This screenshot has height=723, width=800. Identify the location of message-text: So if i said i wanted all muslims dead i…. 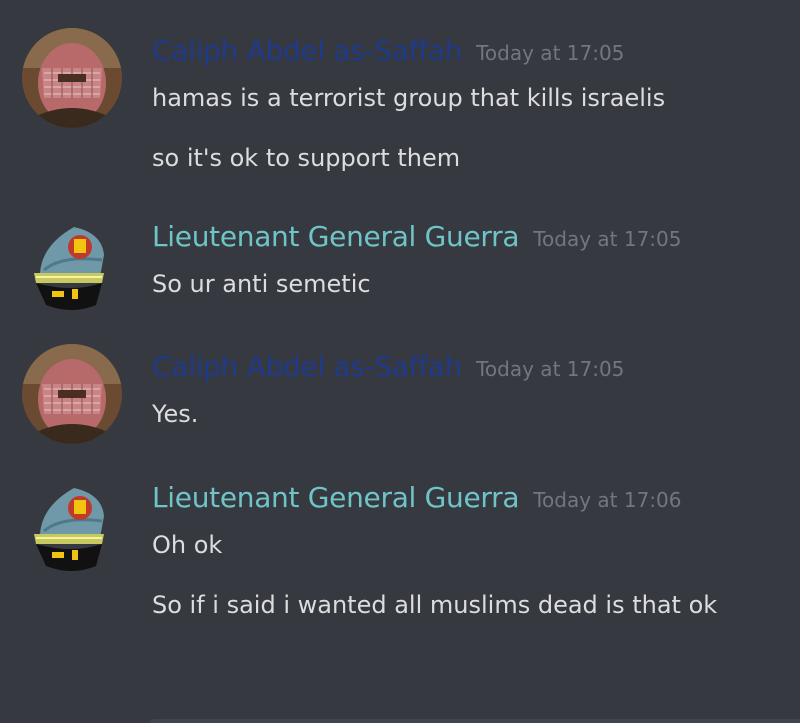
(435, 605).